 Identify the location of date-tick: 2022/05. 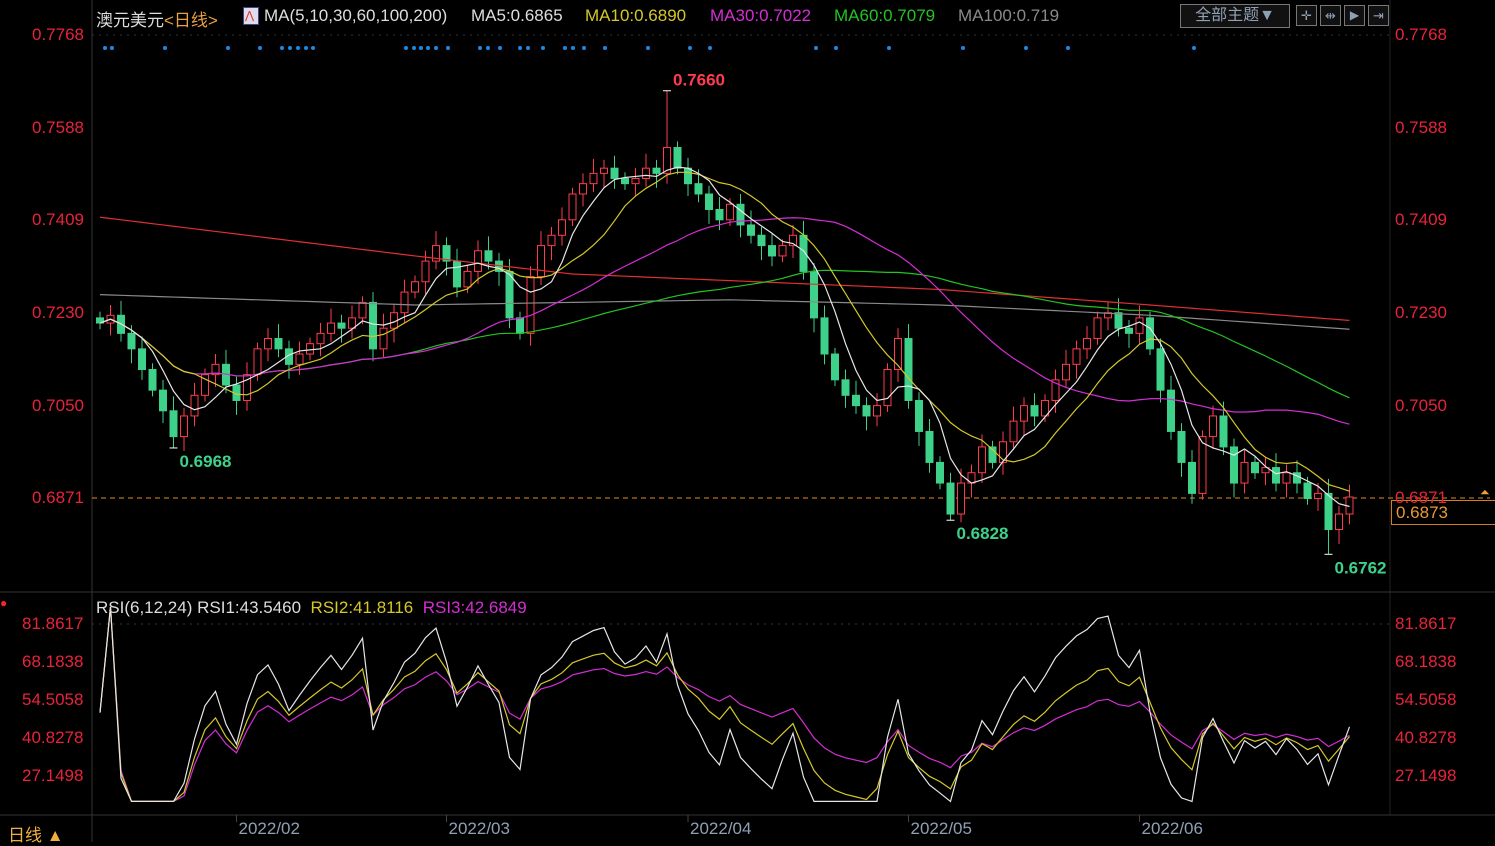
(941, 828).